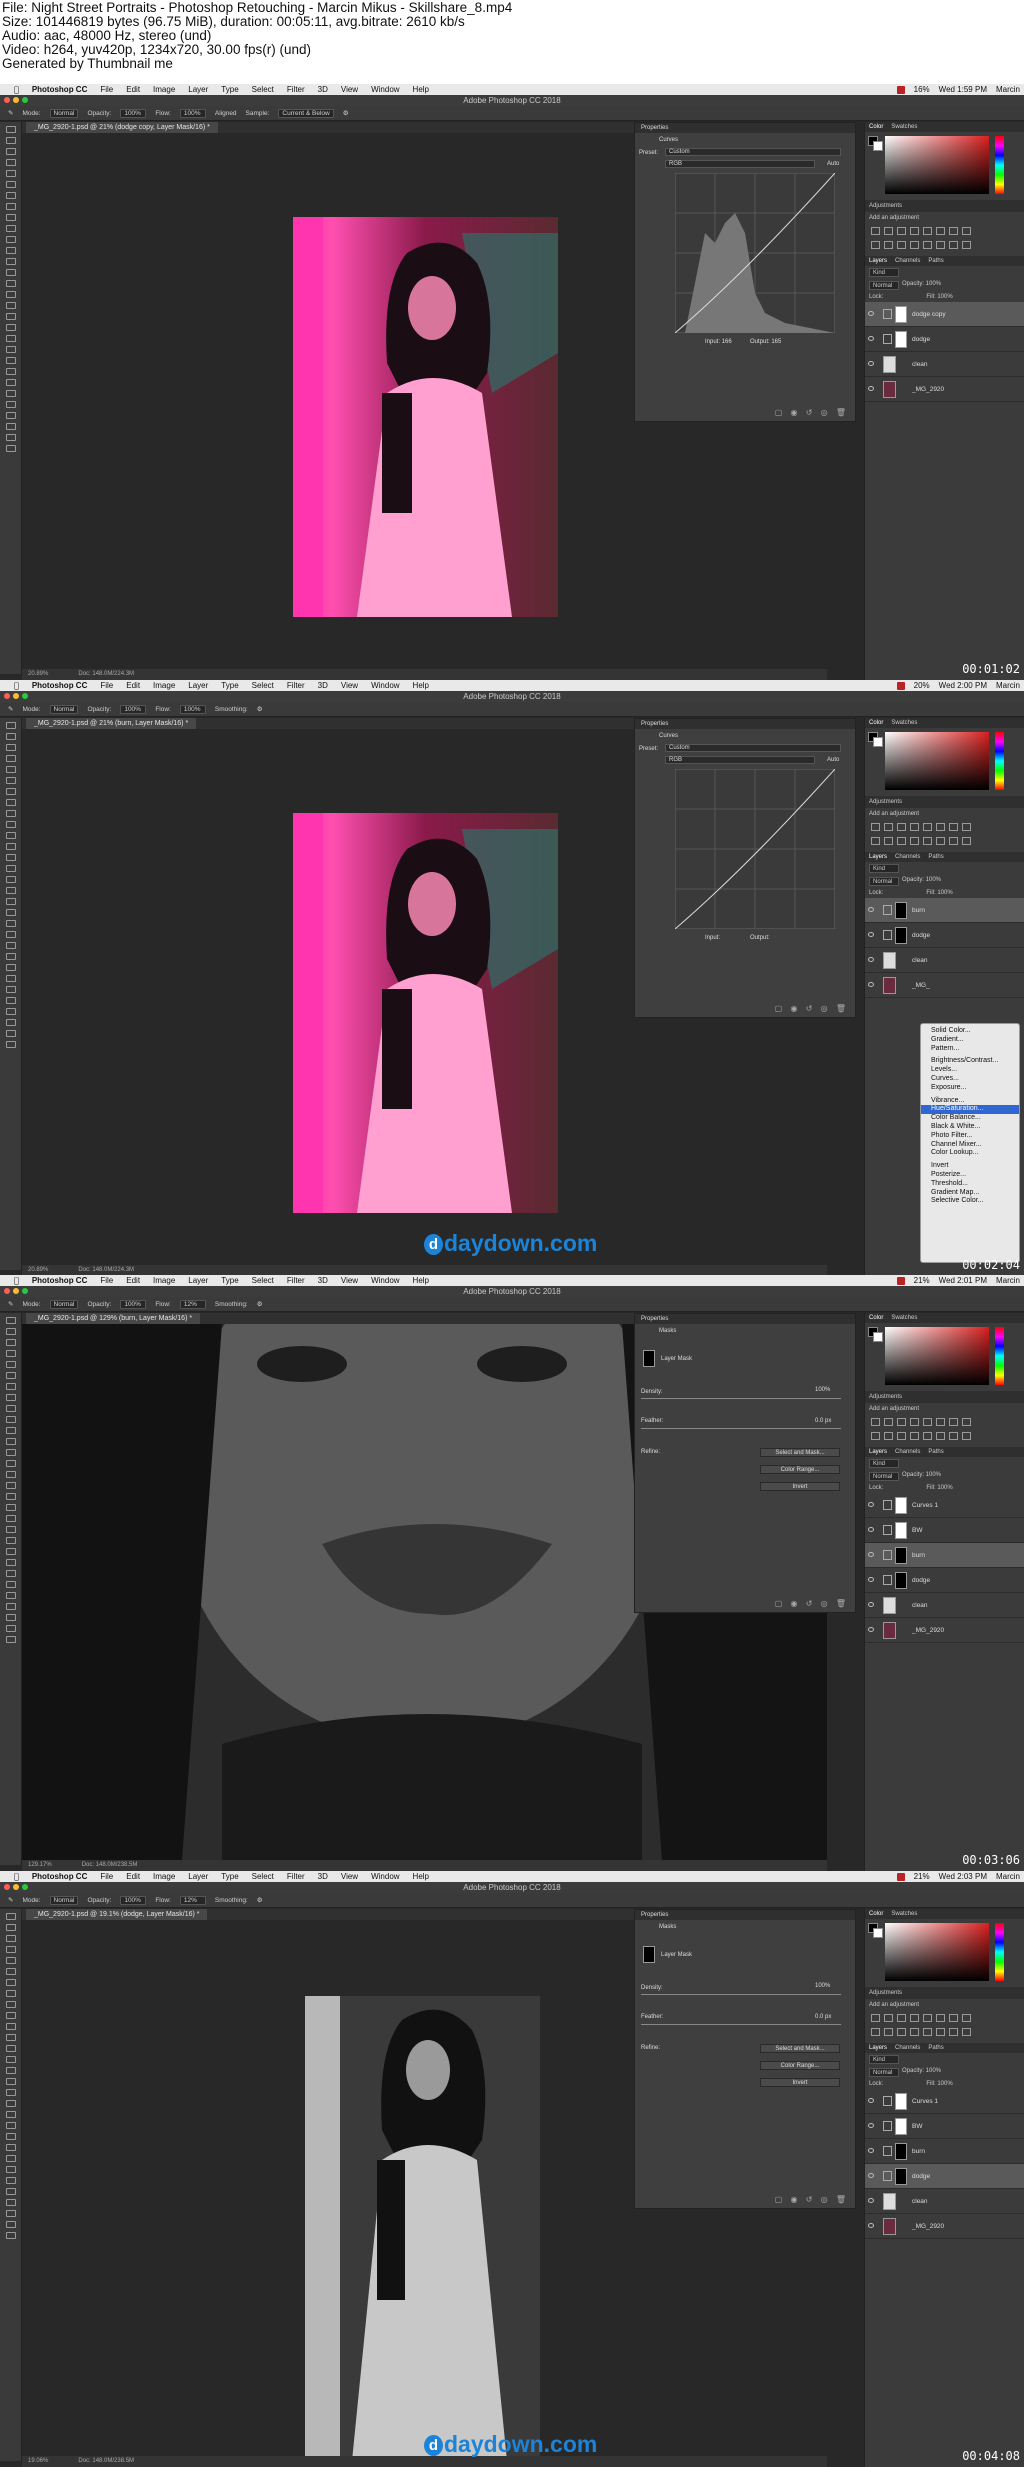  Describe the element at coordinates (904, 723) in the screenshot. I see `swatches-tab: Swatches` at that location.